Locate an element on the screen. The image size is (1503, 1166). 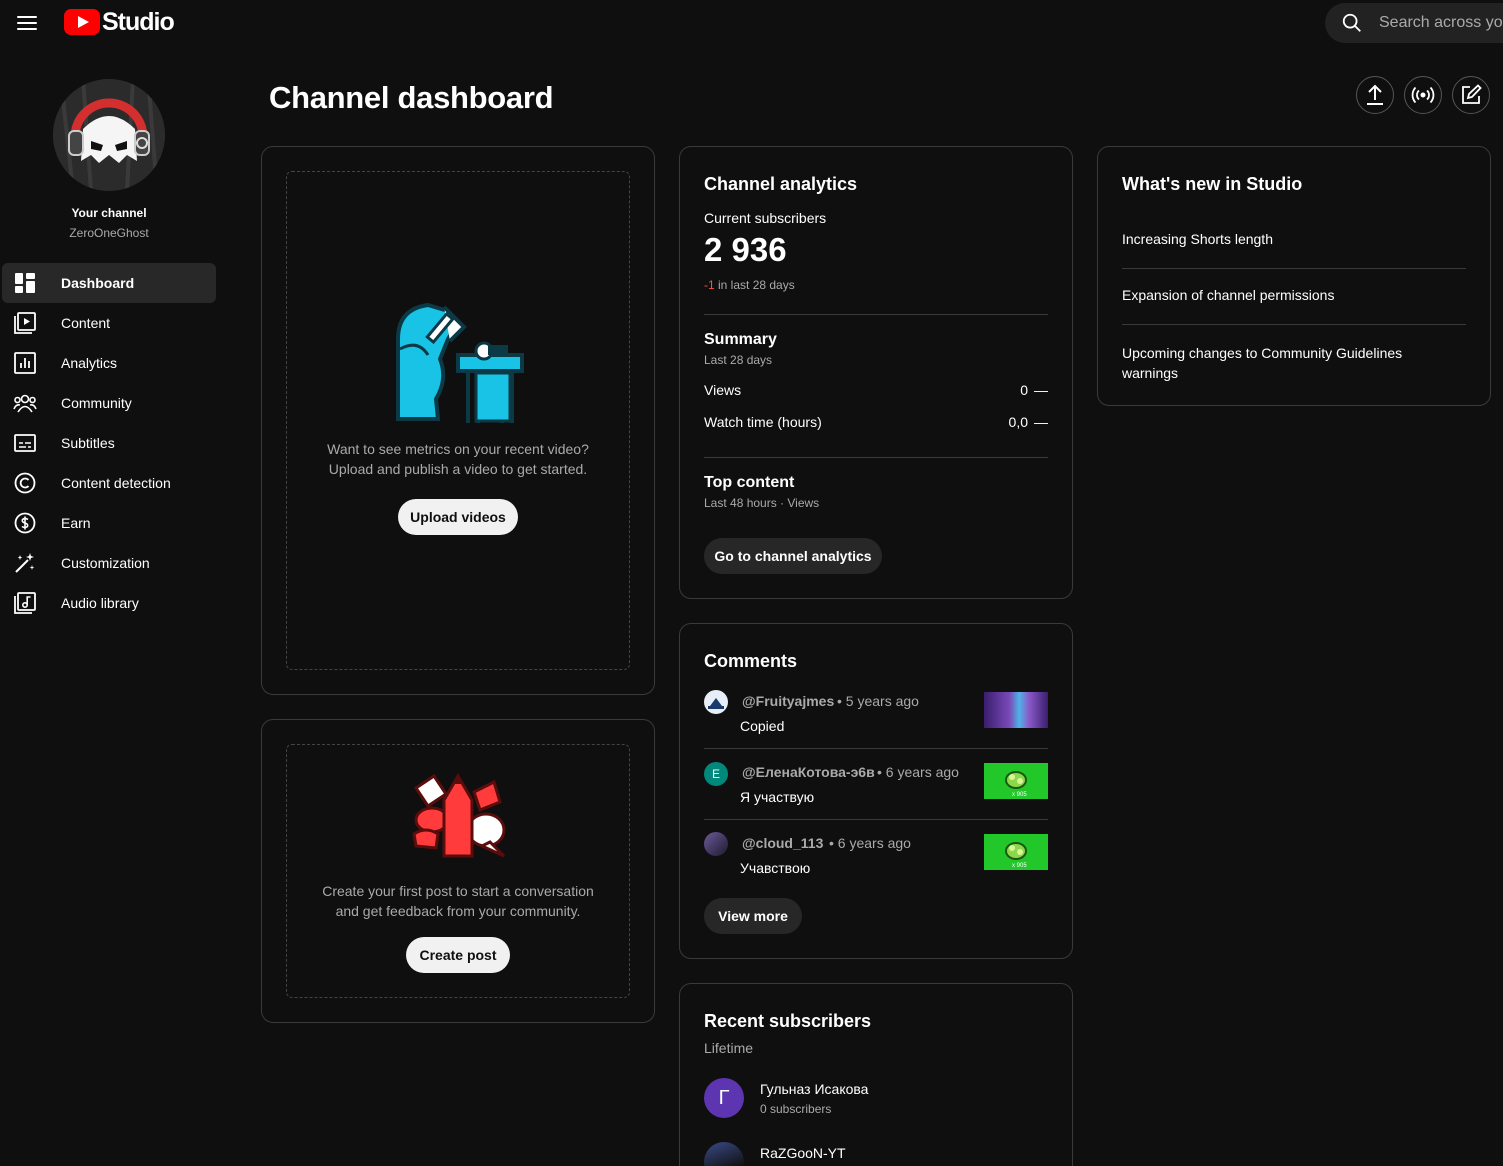
upload-button is located at coordinates (1375, 95).